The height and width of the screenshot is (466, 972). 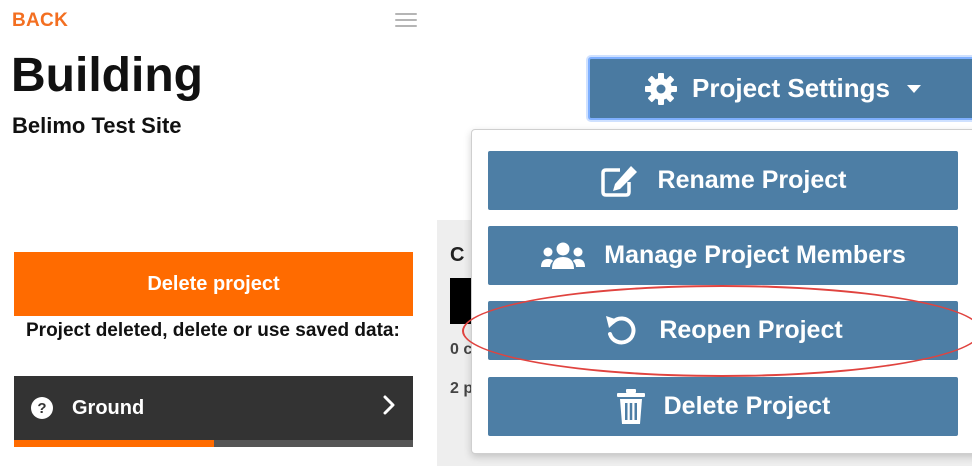 I want to click on rename-project-menu-item: Rename Project, so click(x=723, y=180).